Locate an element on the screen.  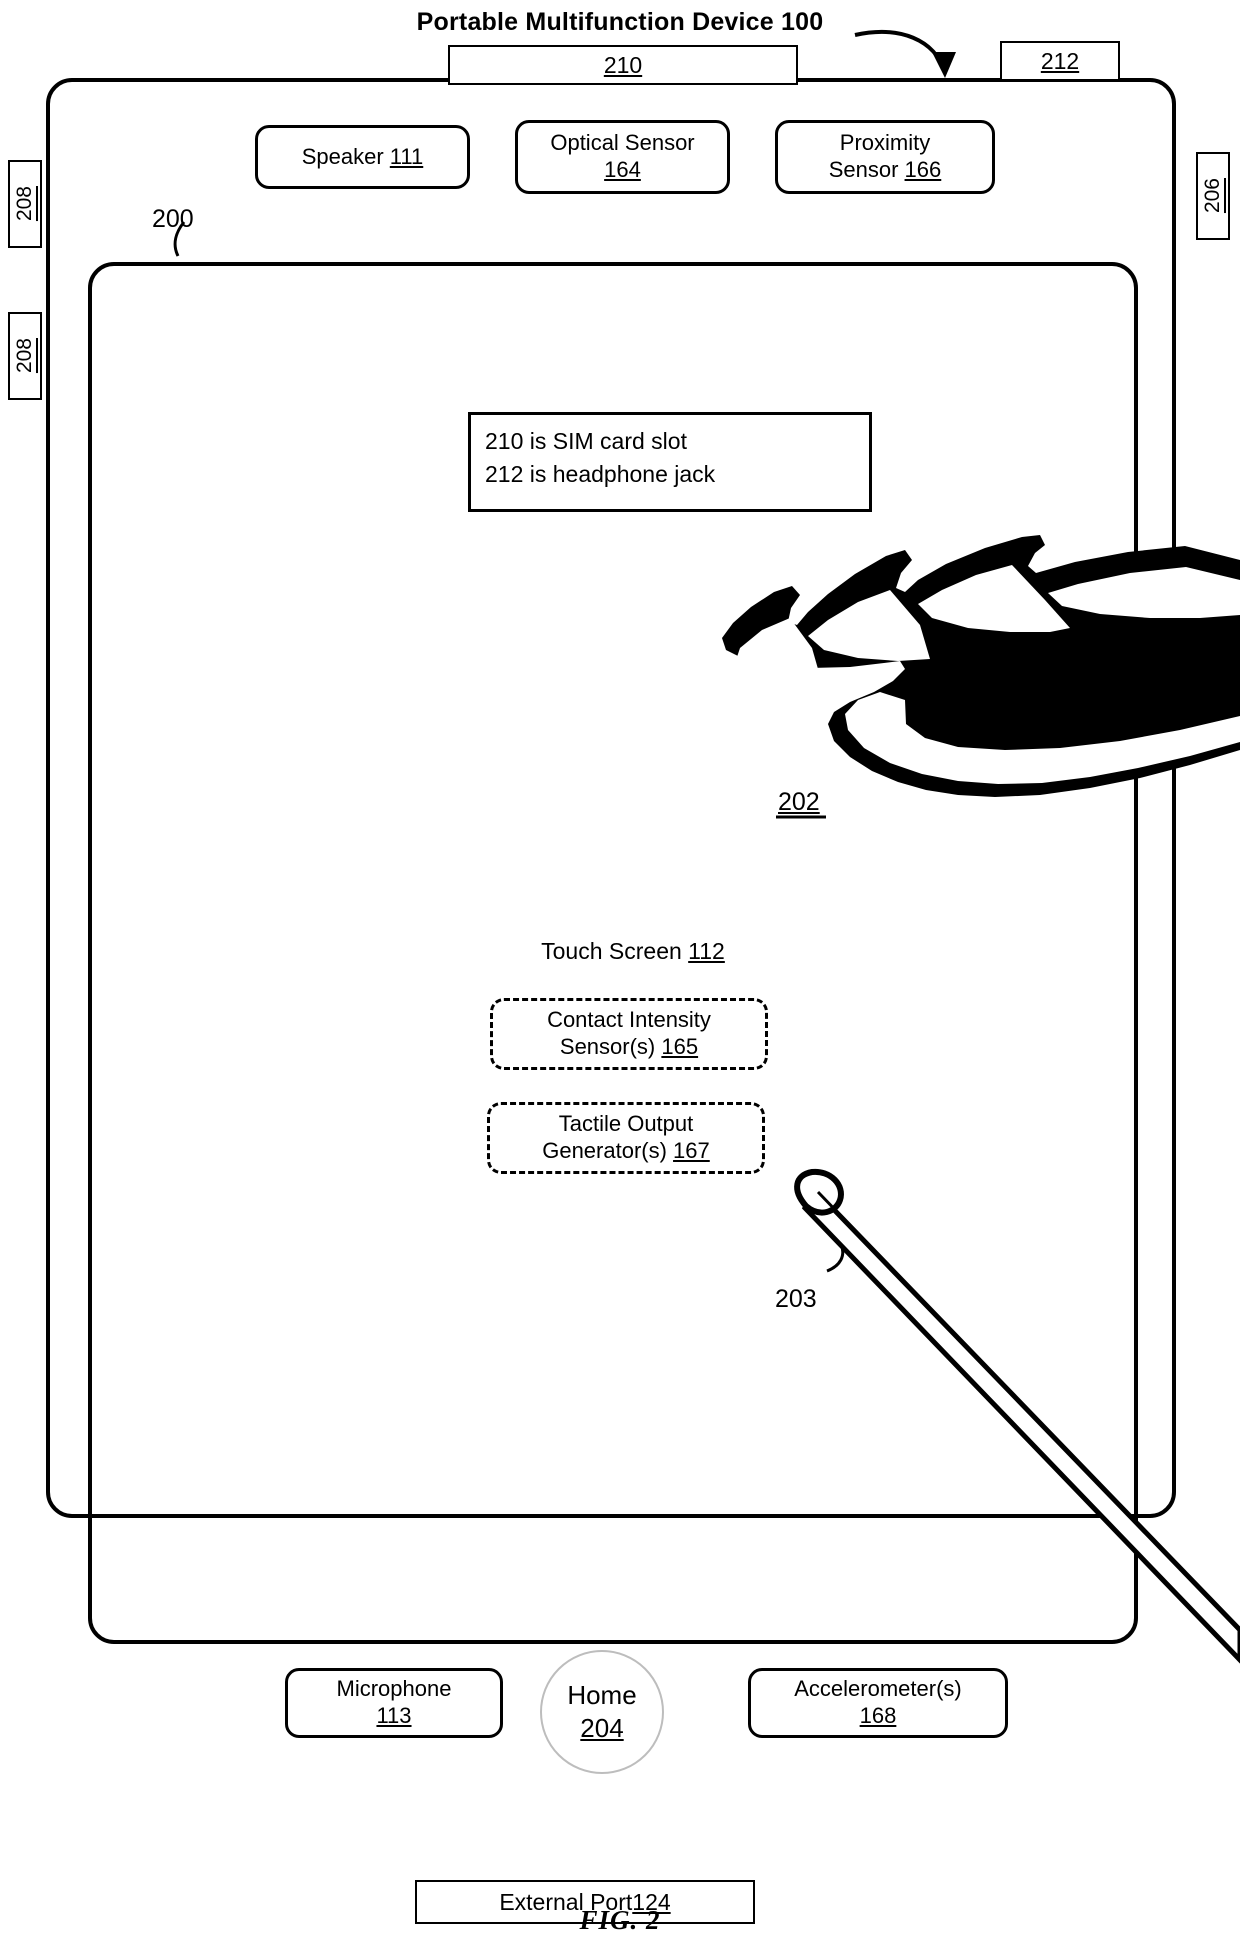
tactile-output-number: 167 is located at coordinates (691, 1150).